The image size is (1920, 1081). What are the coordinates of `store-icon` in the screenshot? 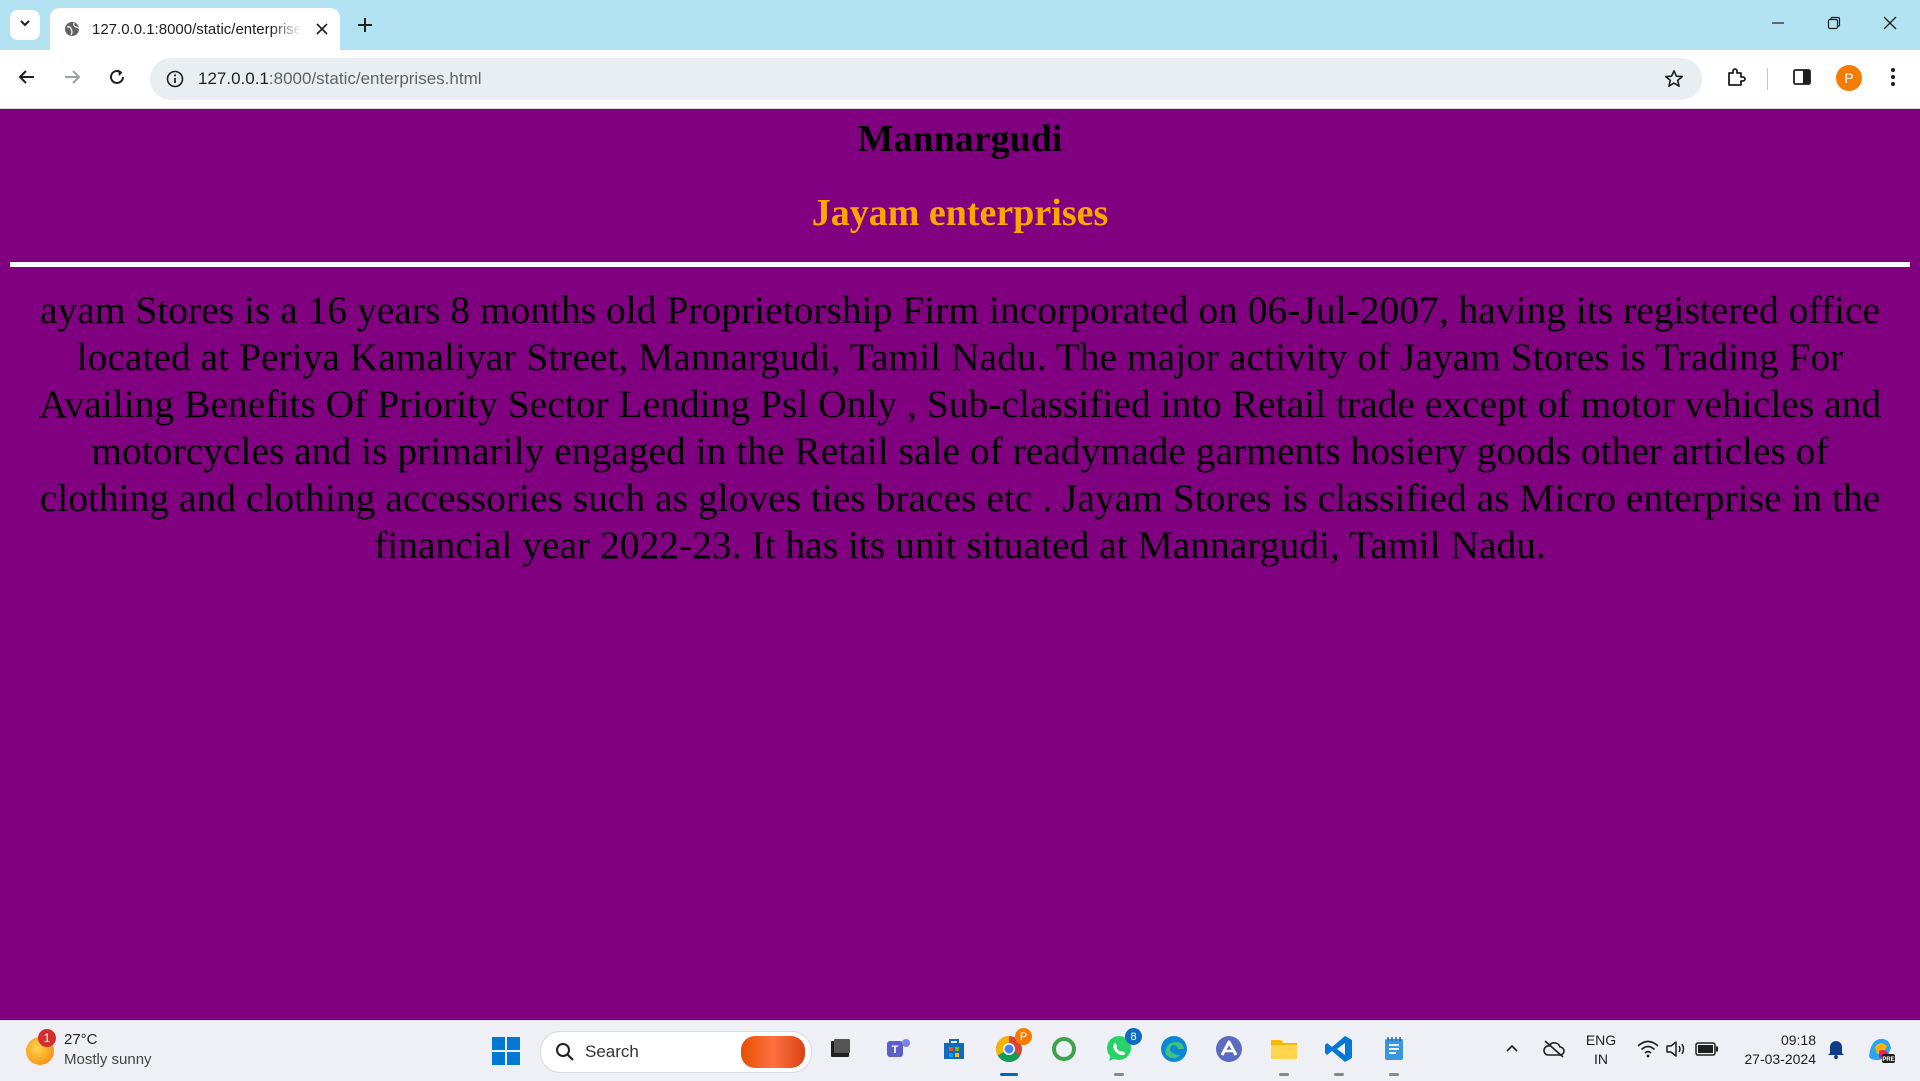 It's located at (954, 1051).